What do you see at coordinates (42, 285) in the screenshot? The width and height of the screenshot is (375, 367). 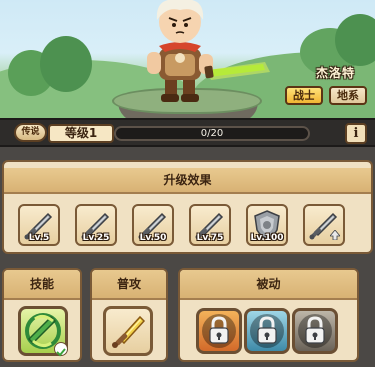 I see `skills-title: 技能` at bounding box center [42, 285].